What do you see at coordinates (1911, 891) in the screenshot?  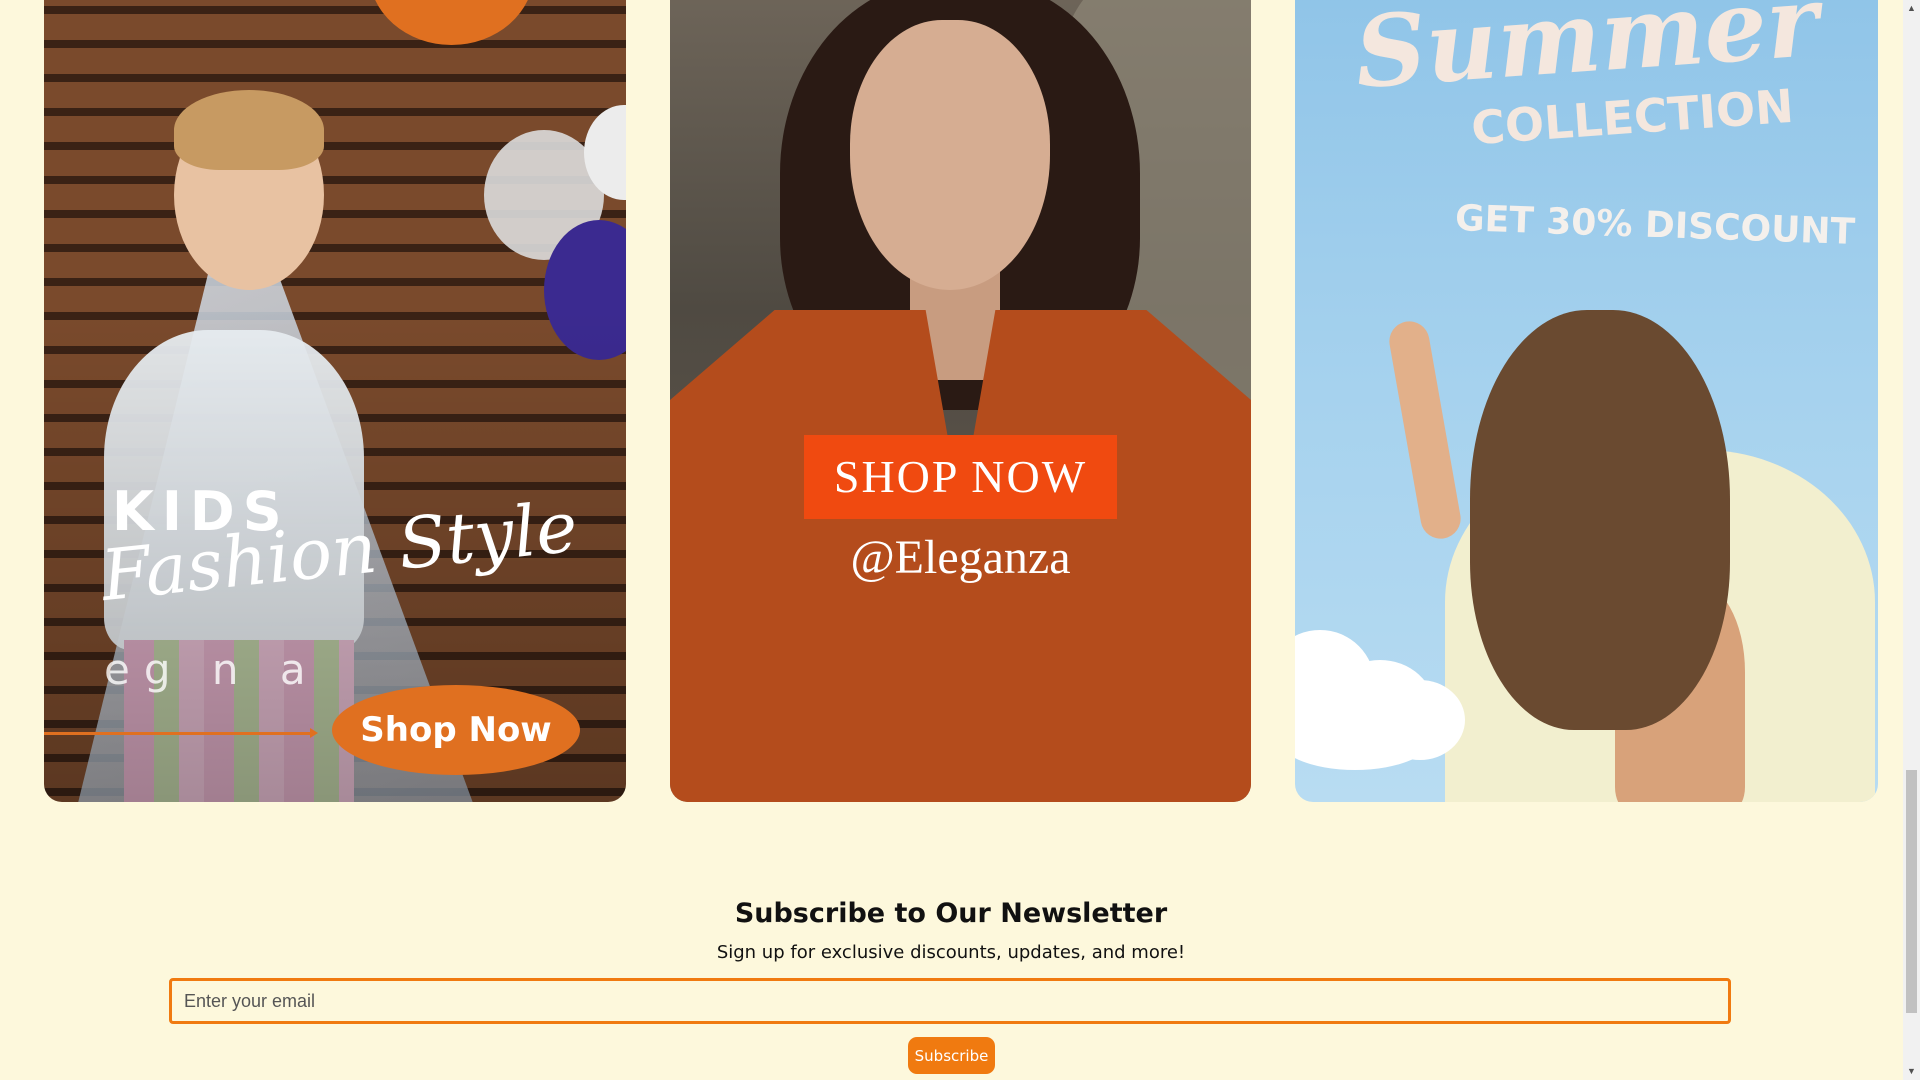 I see `scrollbar-thumb` at bounding box center [1911, 891].